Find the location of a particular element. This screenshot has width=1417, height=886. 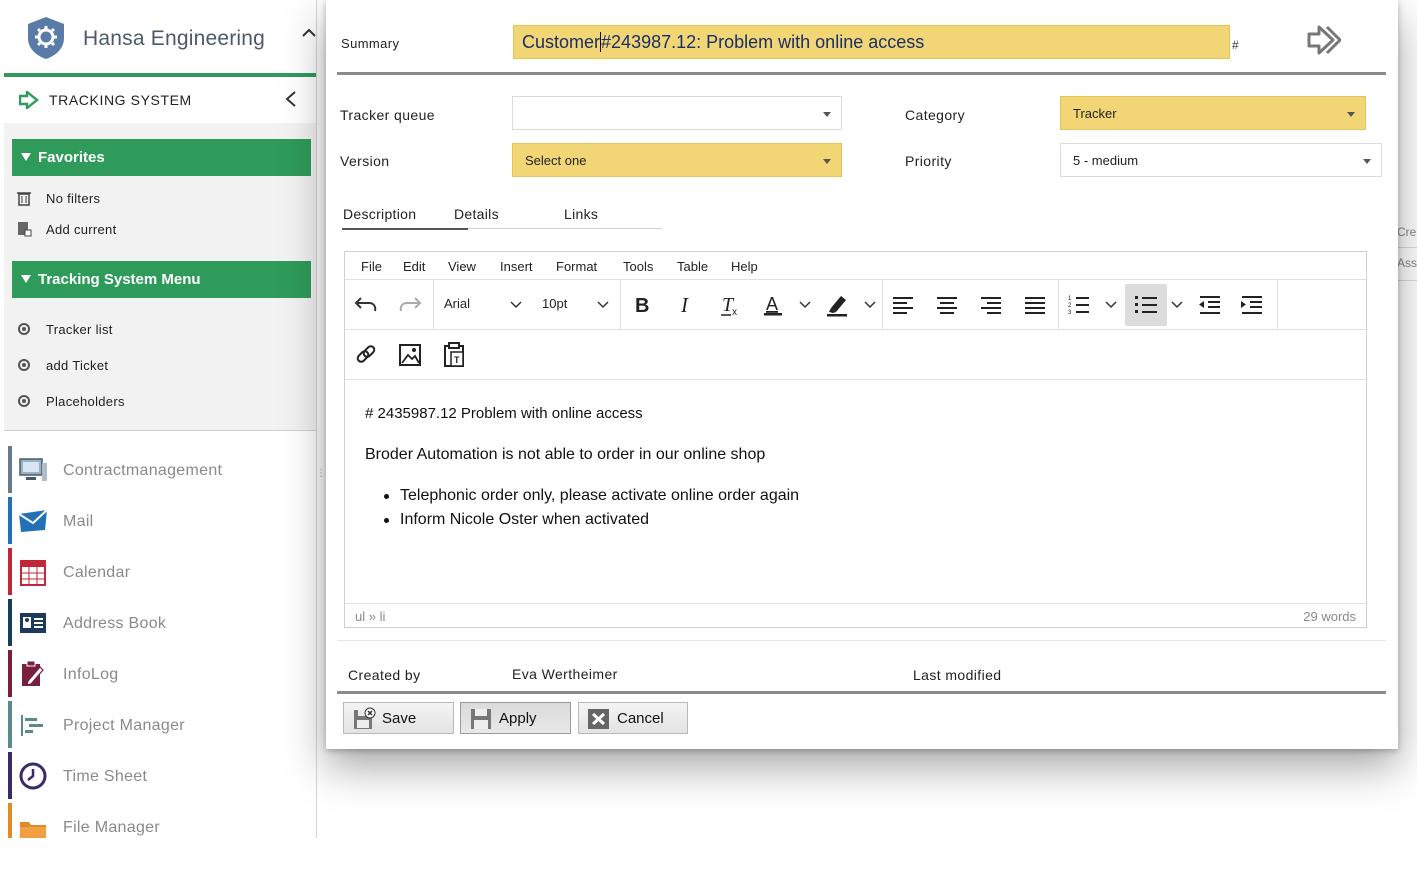

insert-link-button is located at coordinates (366, 355).